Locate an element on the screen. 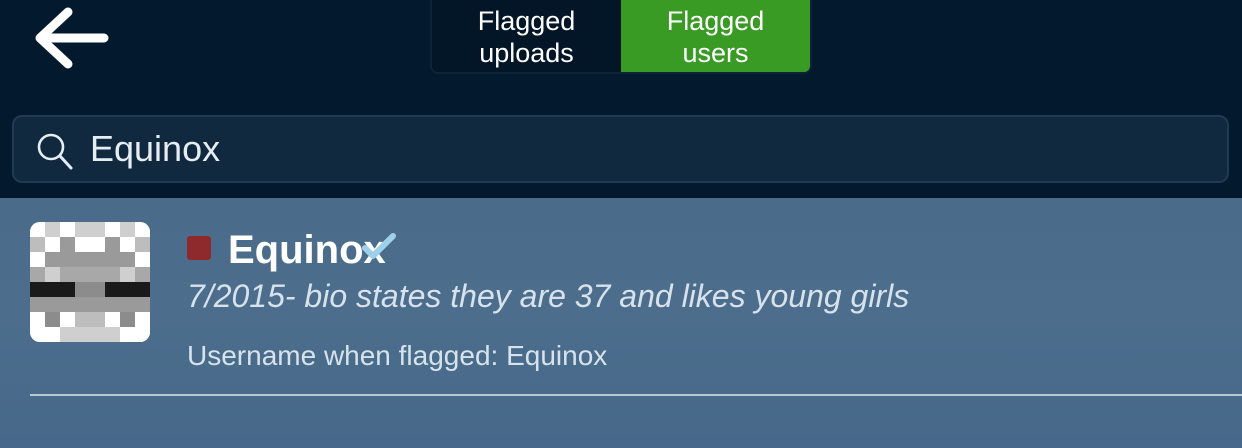 The width and height of the screenshot is (1242, 448). tab-flagged-users-line2: users is located at coordinates (715, 53).